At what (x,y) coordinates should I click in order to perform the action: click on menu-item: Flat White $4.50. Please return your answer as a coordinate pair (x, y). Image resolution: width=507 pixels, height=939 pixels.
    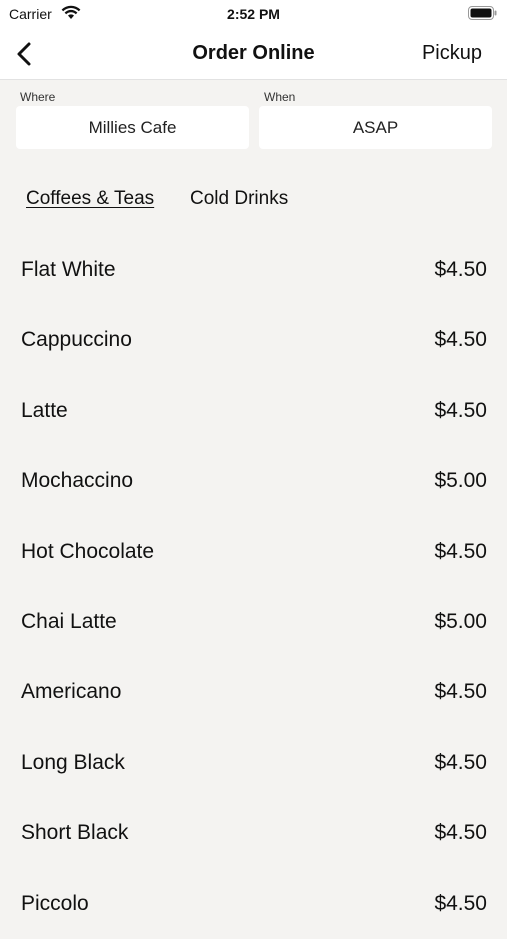
    Looking at the image, I should click on (253, 270).